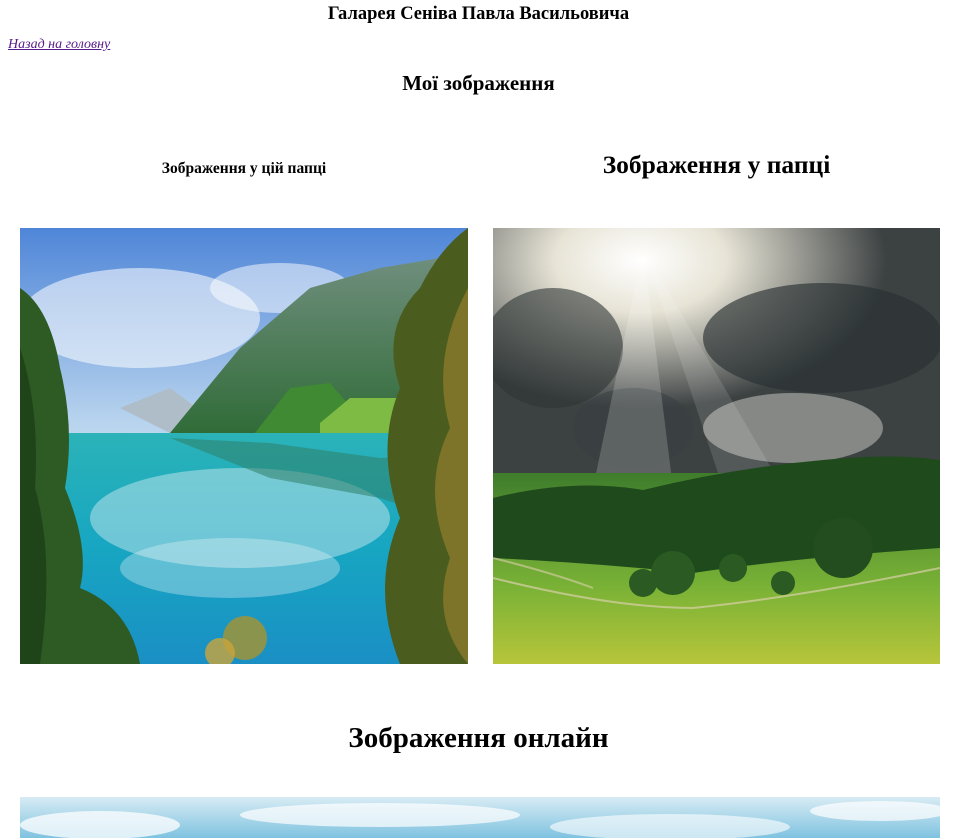  I want to click on online-images-heading: Зображення онлайн, so click(478, 738).